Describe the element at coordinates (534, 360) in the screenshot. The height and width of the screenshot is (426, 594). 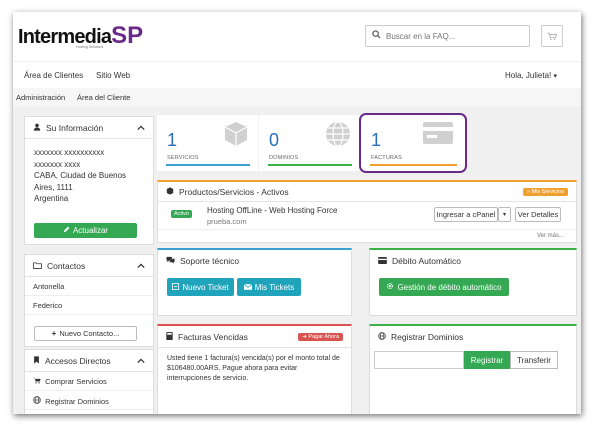
I see `transfer-button: Transferir` at that location.